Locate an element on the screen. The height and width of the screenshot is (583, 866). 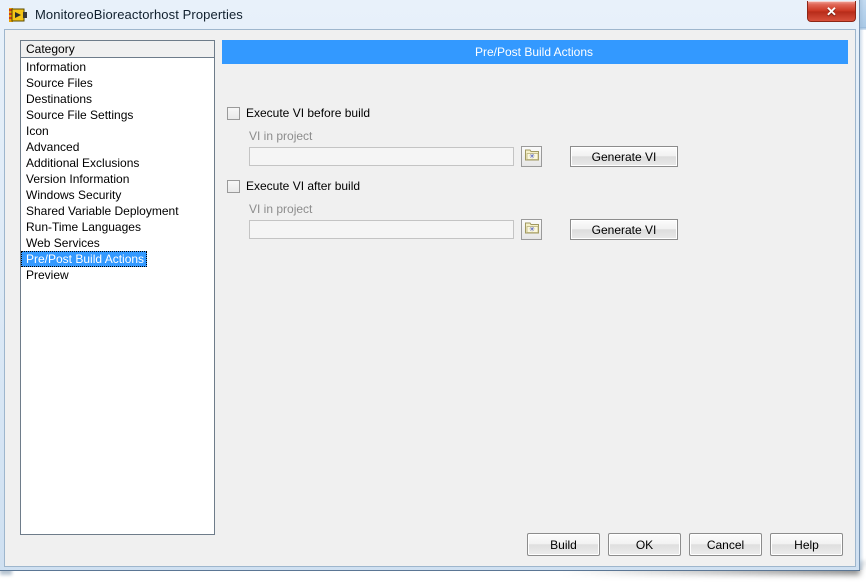
category-item-label: Shared Variable Deployment is located at coordinates (102, 211).